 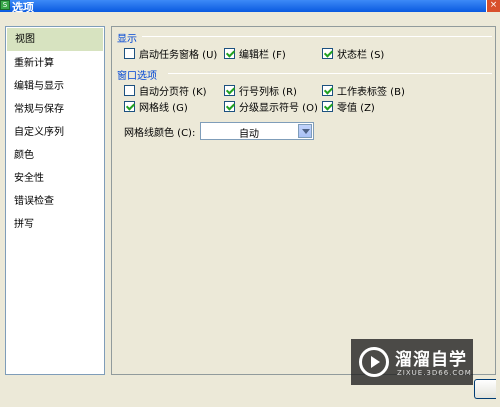 What do you see at coordinates (229, 106) in the screenshot?
I see `checkbox-outline-symbols` at bounding box center [229, 106].